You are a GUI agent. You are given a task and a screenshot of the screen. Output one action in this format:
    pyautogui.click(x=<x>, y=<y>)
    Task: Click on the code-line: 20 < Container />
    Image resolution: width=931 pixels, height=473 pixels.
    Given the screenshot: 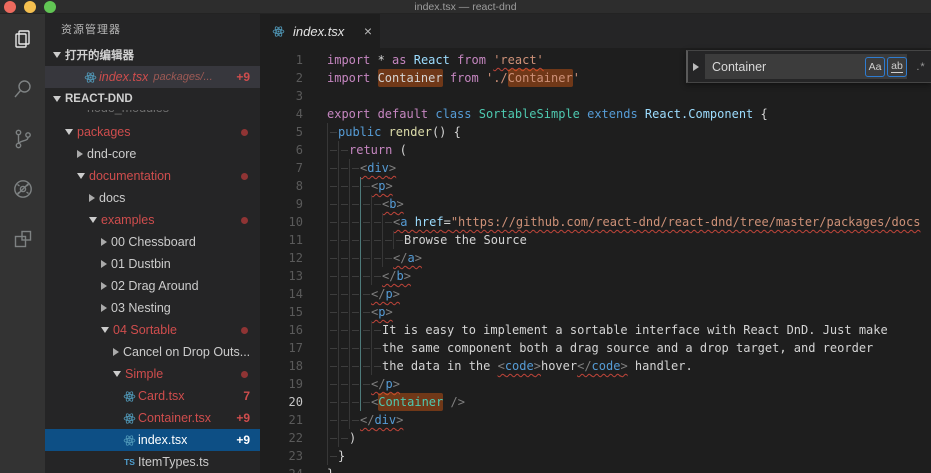 What is the action you would take?
    pyautogui.click(x=595, y=402)
    